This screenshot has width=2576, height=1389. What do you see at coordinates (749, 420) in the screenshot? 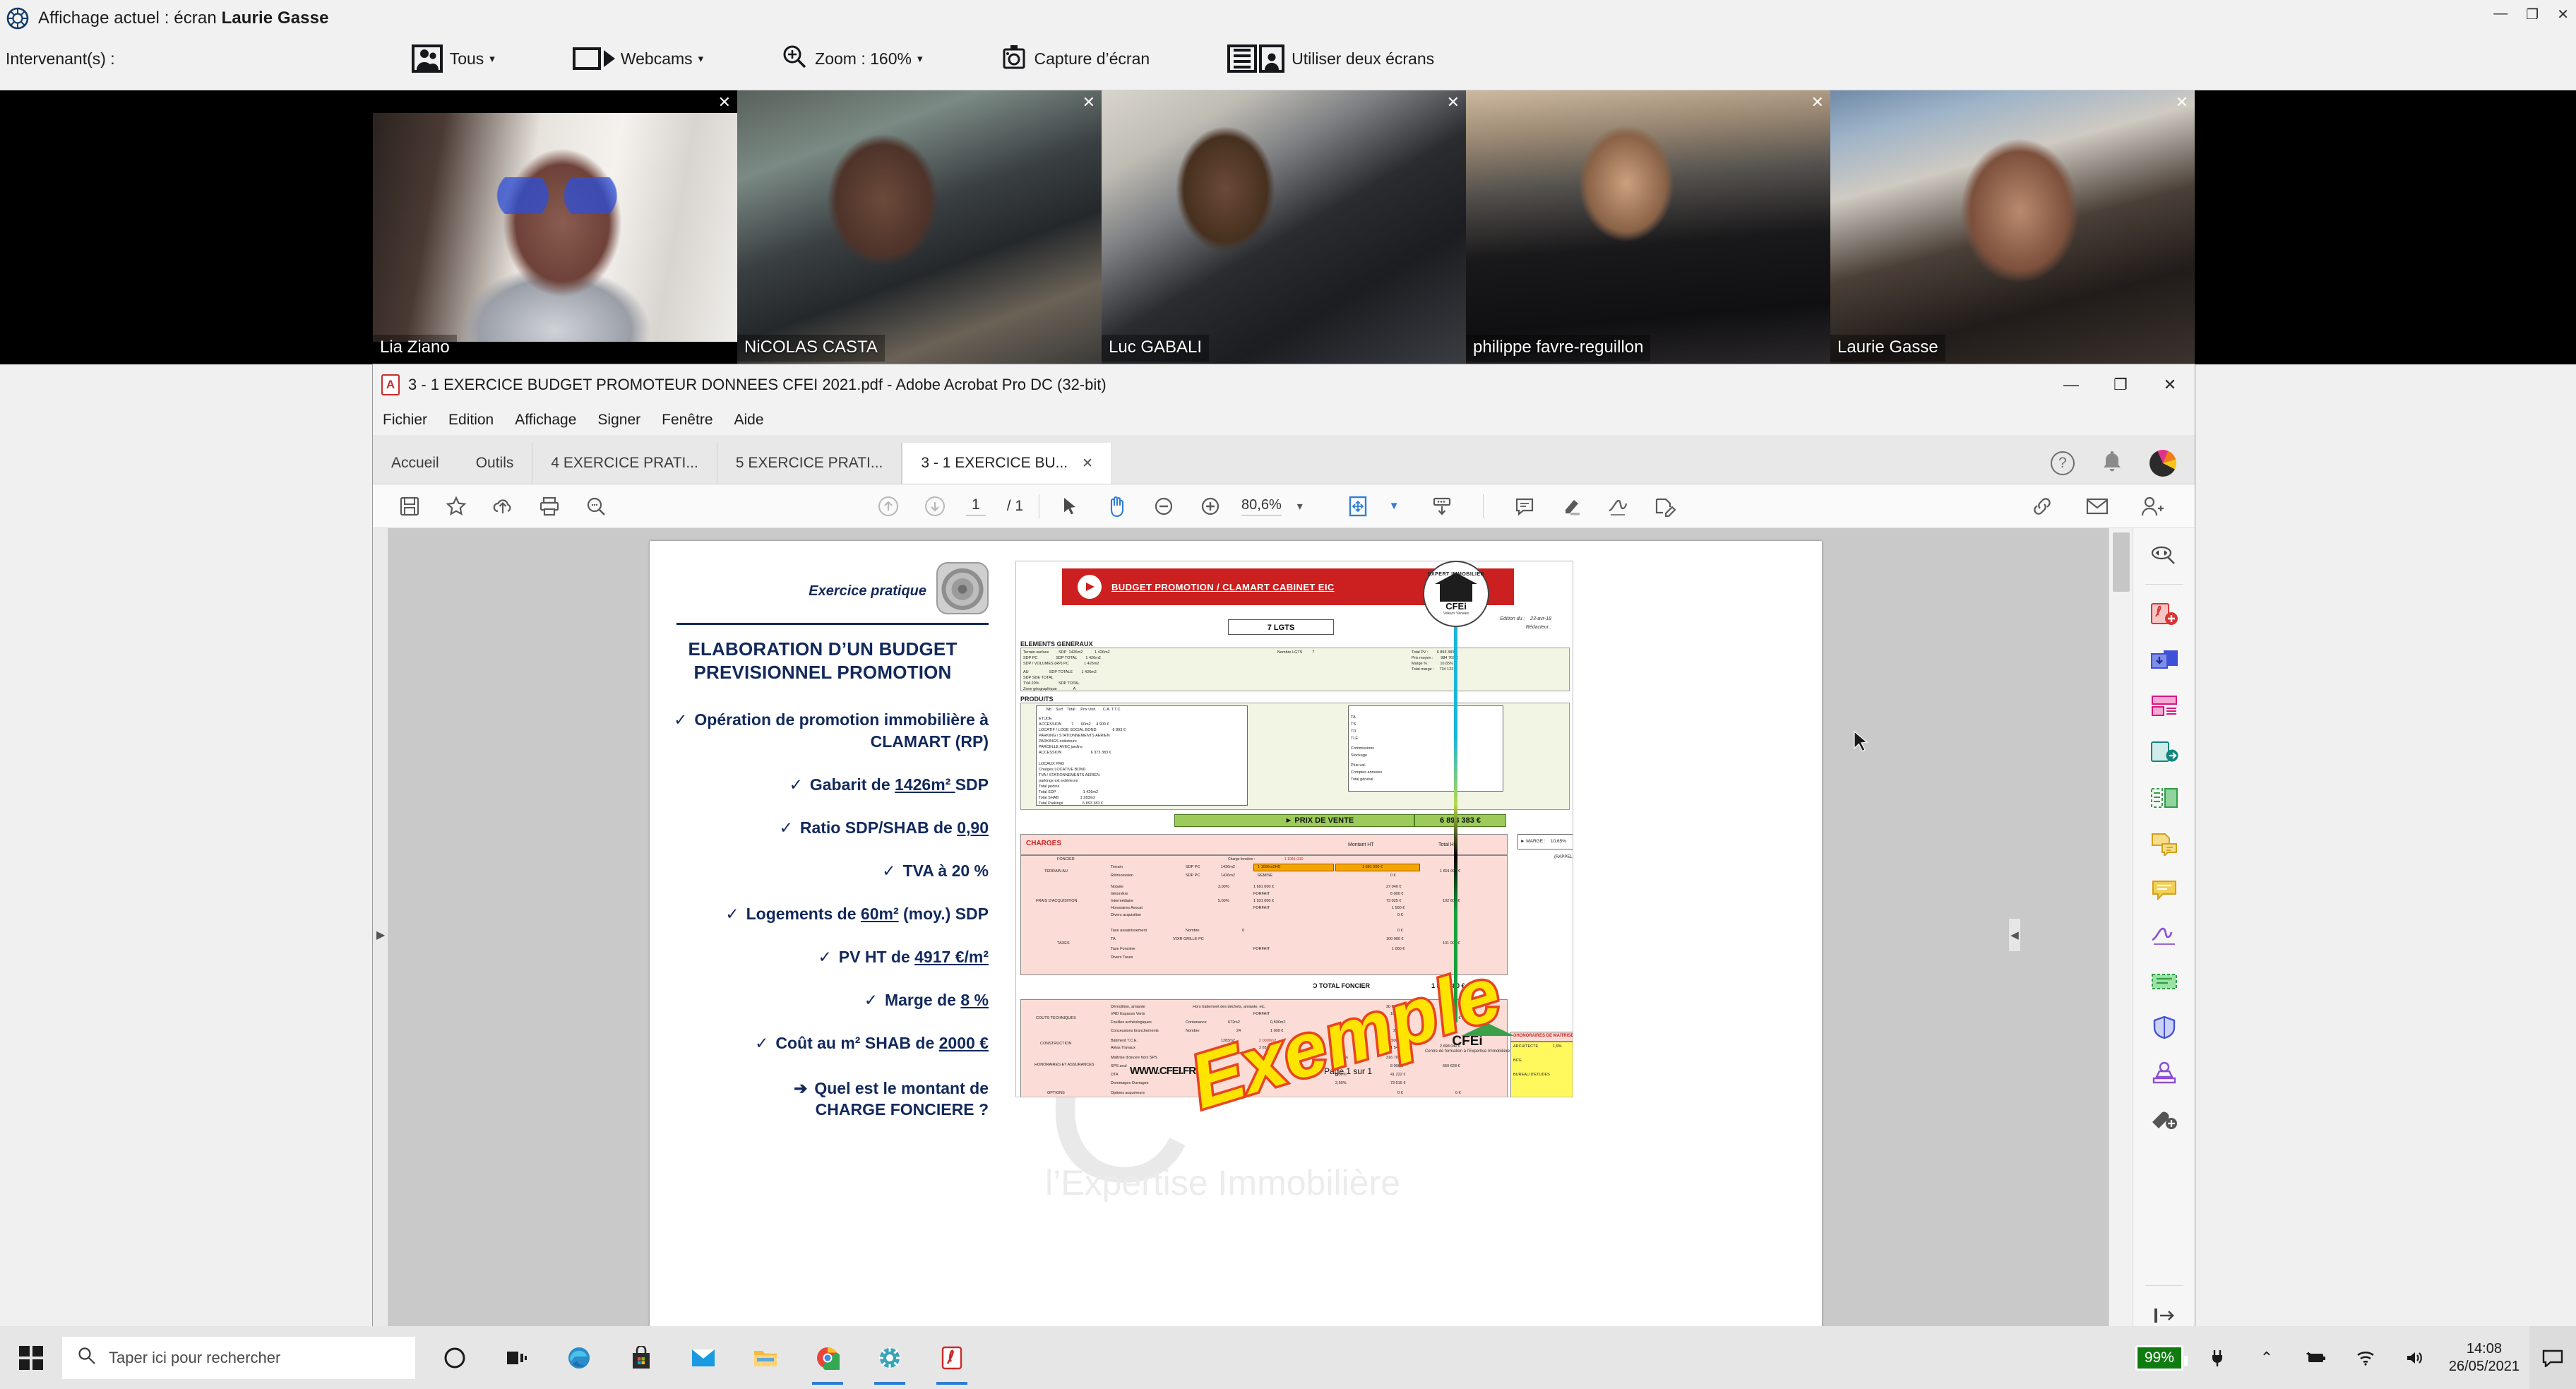
I see `menu-item-aide: Aide` at bounding box center [749, 420].